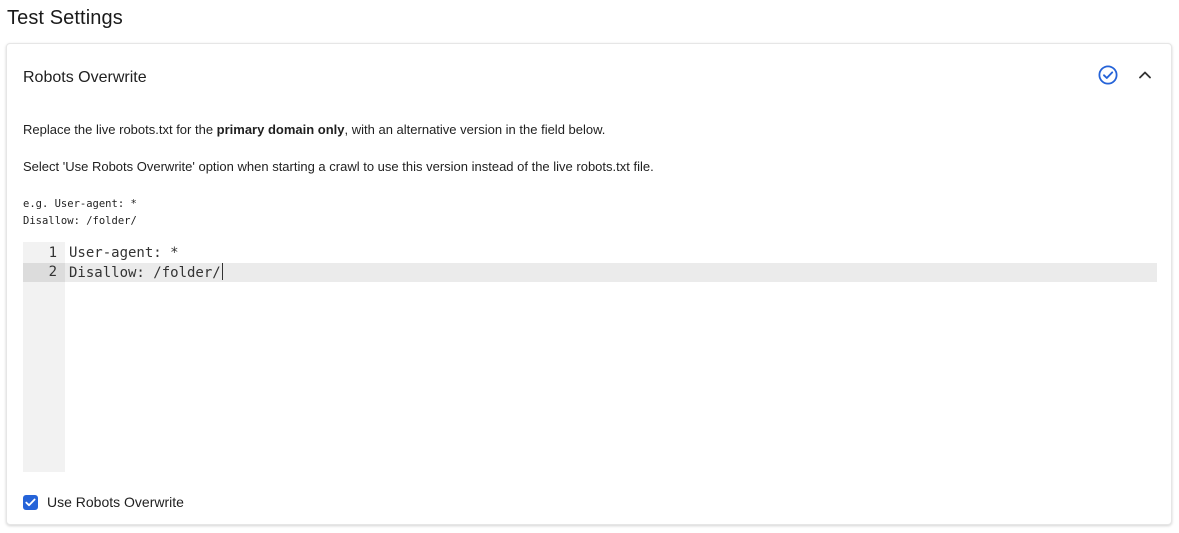 The width and height of the screenshot is (1179, 533). I want to click on check-circle-icon, so click(1108, 75).